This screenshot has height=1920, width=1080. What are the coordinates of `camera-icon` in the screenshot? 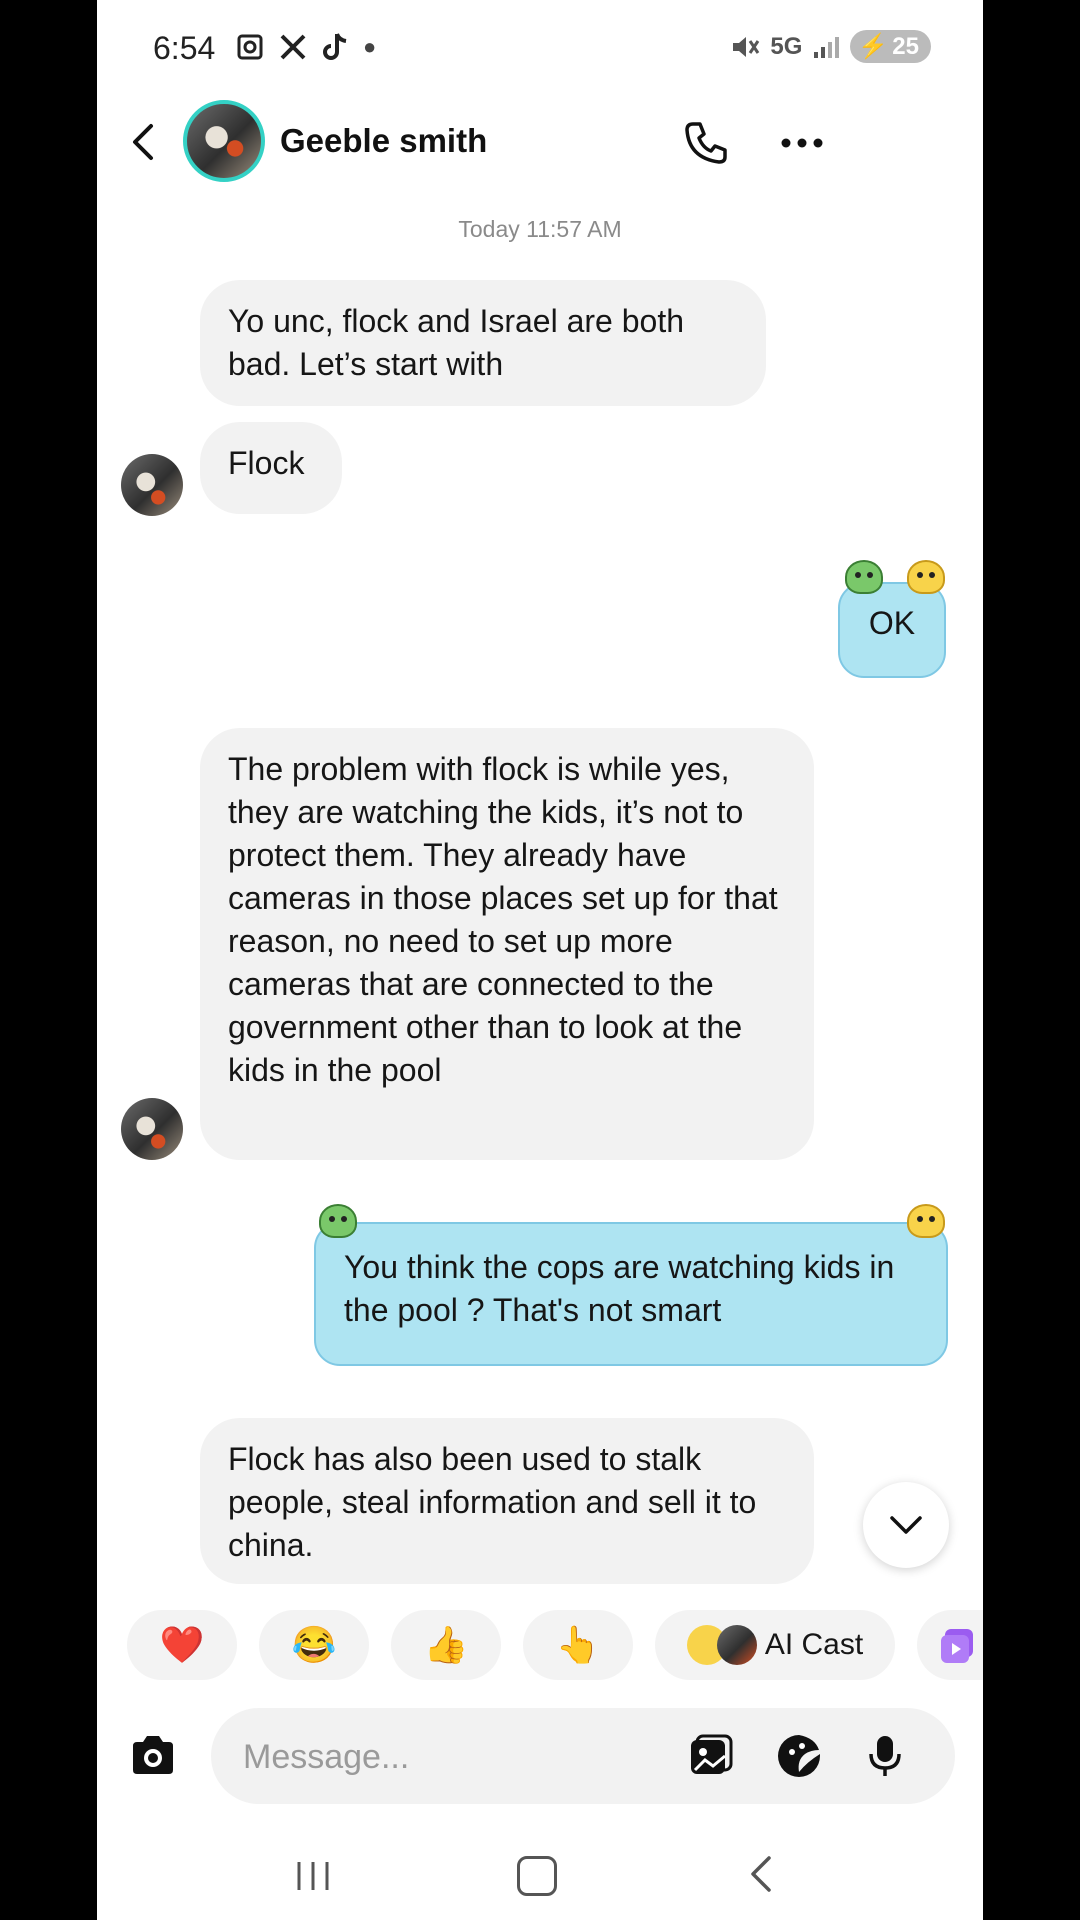 It's located at (153, 1756).